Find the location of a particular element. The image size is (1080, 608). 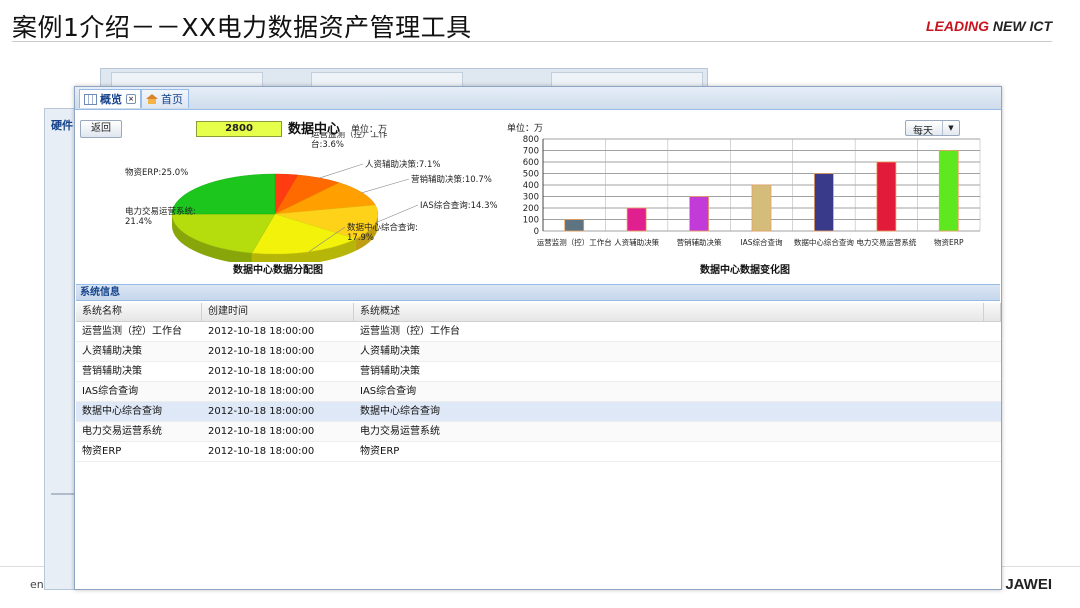

x-tick-label: 人资辅助决策 is located at coordinates (636, 242).